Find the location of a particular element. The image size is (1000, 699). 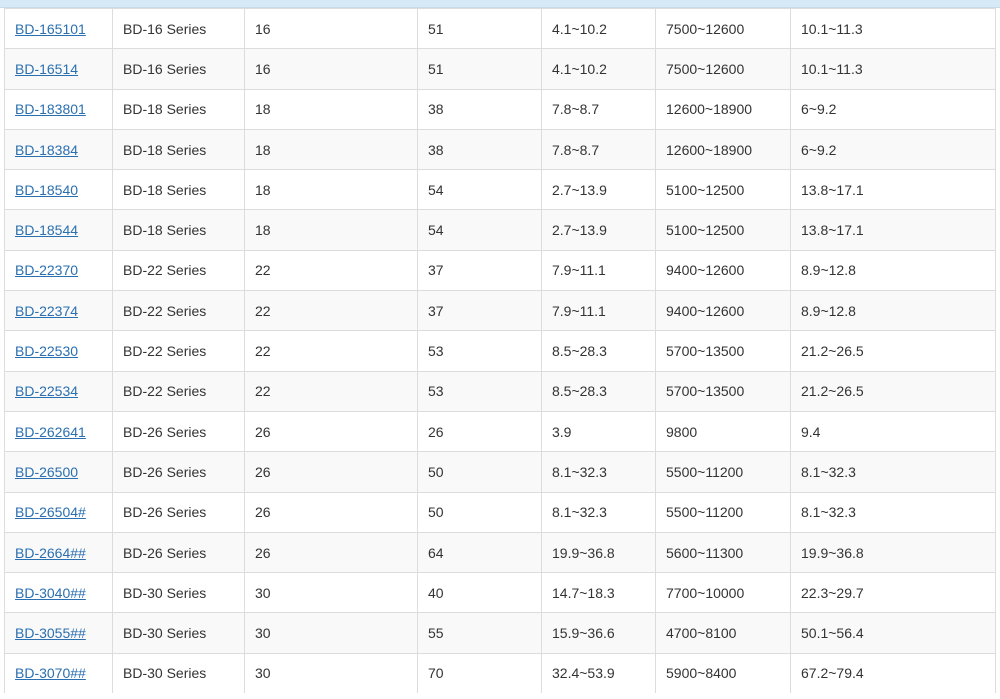

value-cell-7: 19.9~36.8 is located at coordinates (893, 552).